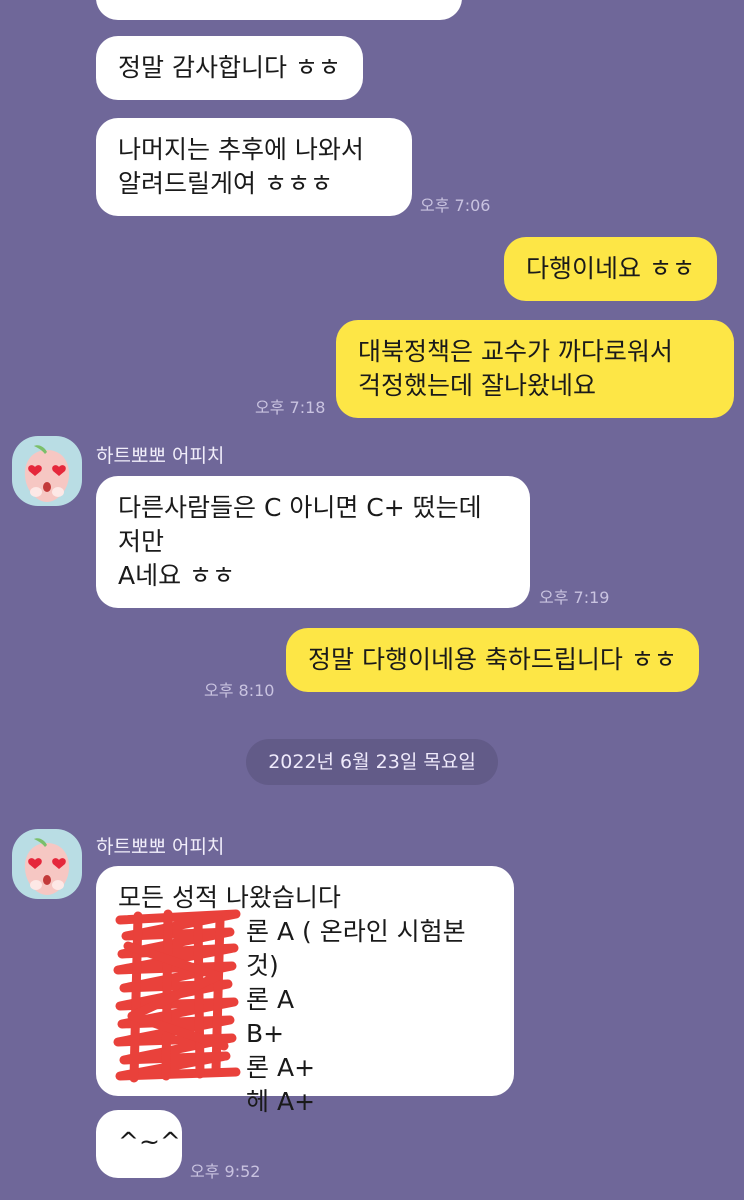  Describe the element at coordinates (535, 369) in the screenshot. I see `my-message-bubble: 대북정책은 교수가 까다로워서 걱정했는데 잘나왔네요` at that location.